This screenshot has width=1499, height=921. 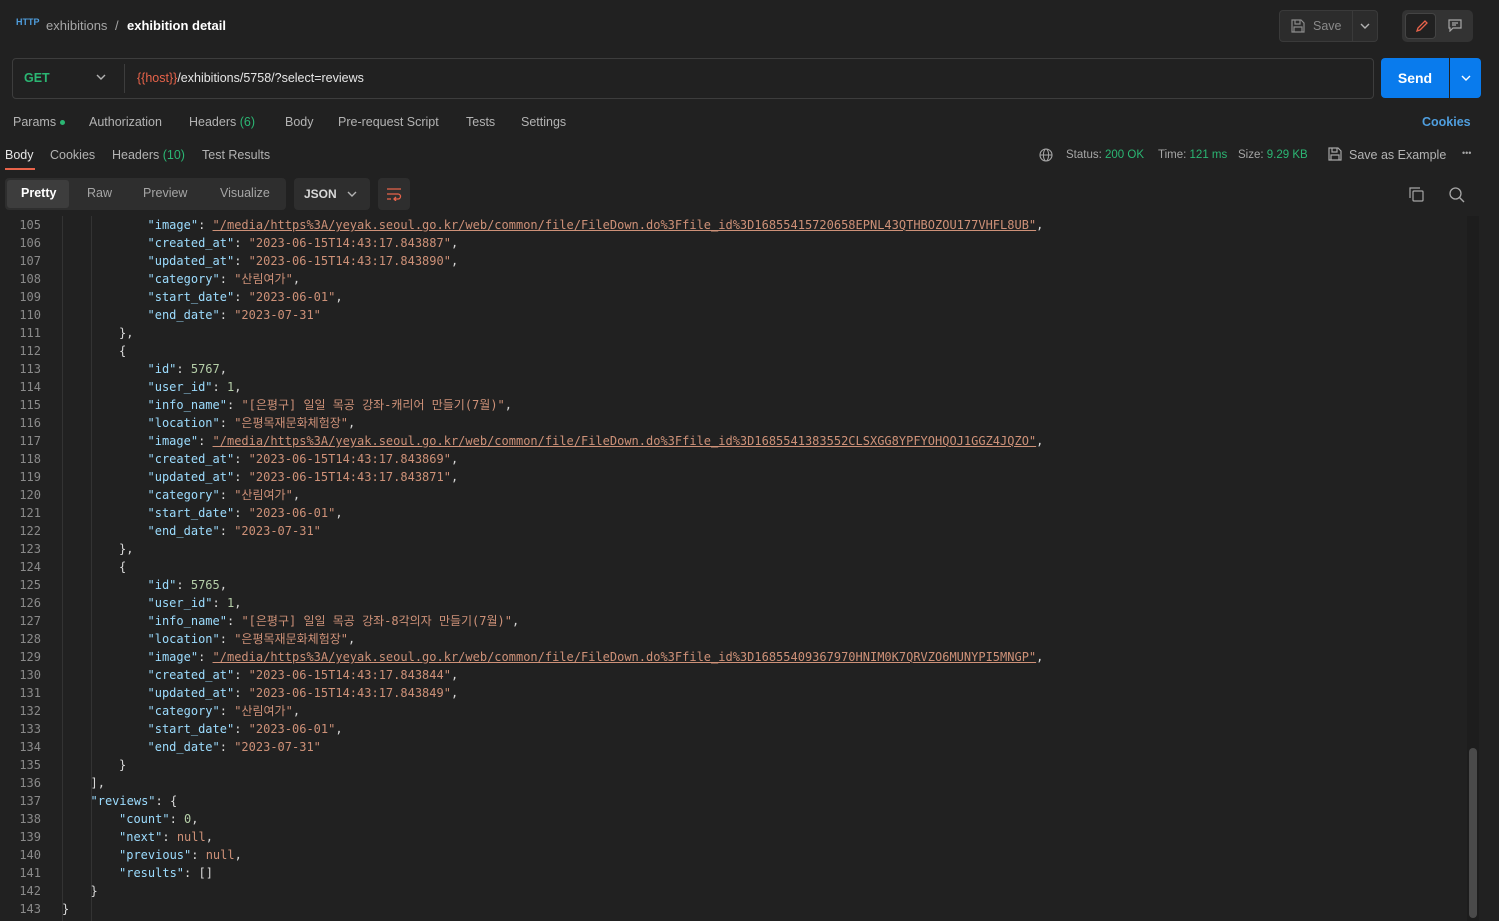 What do you see at coordinates (1466, 153) in the screenshot?
I see `more-options-icon: •••` at bounding box center [1466, 153].